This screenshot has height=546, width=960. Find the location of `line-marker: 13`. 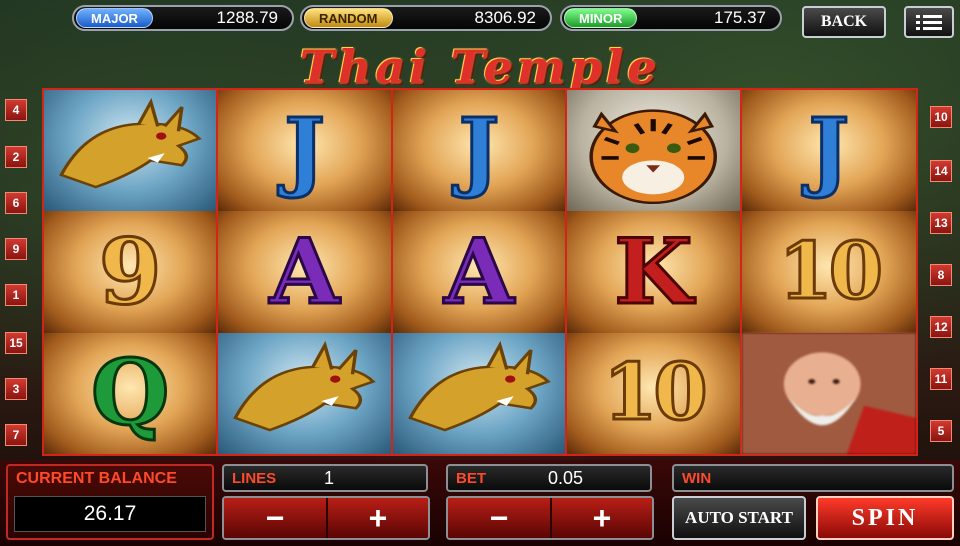

line-marker: 13 is located at coordinates (941, 223).